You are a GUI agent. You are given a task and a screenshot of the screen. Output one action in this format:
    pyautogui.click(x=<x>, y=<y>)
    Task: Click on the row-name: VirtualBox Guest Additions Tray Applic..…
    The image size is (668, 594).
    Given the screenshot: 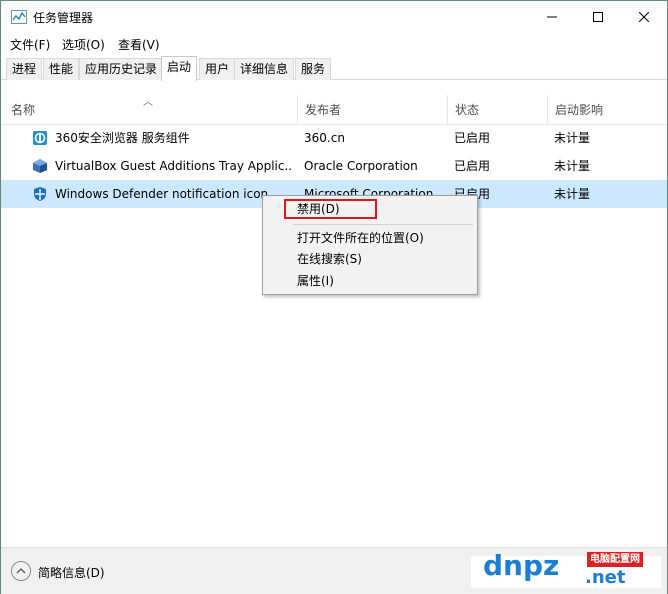 What is the action you would take?
    pyautogui.click(x=174, y=166)
    